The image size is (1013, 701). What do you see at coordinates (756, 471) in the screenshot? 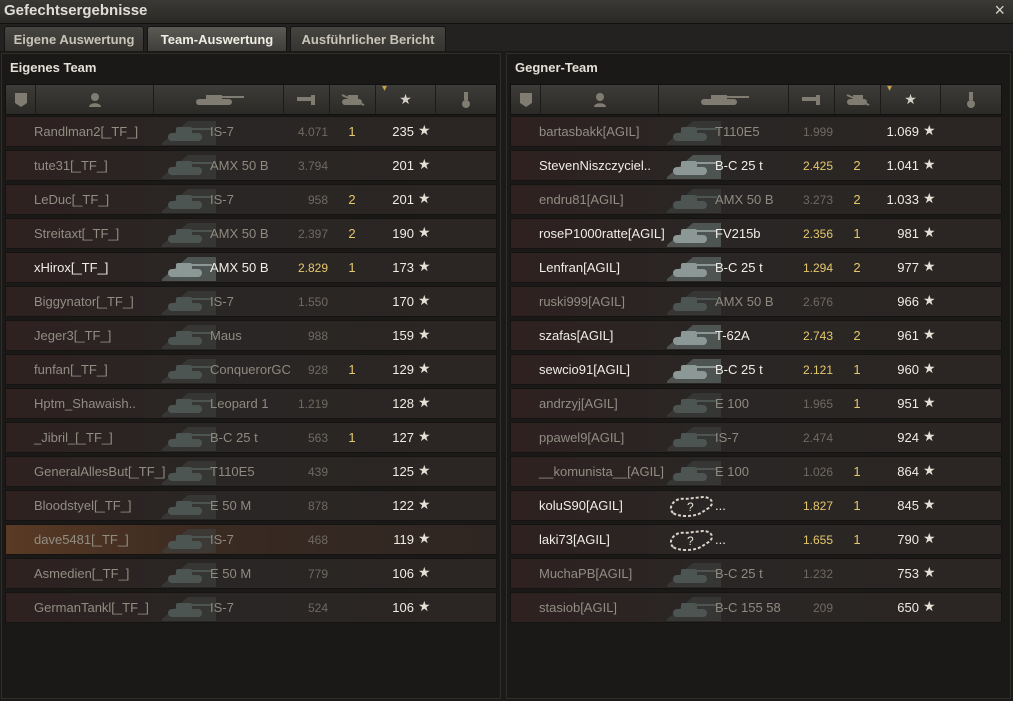
I see `player-row: __komunista__[AGIL] E 100 1.026 1 864 ★` at bounding box center [756, 471].